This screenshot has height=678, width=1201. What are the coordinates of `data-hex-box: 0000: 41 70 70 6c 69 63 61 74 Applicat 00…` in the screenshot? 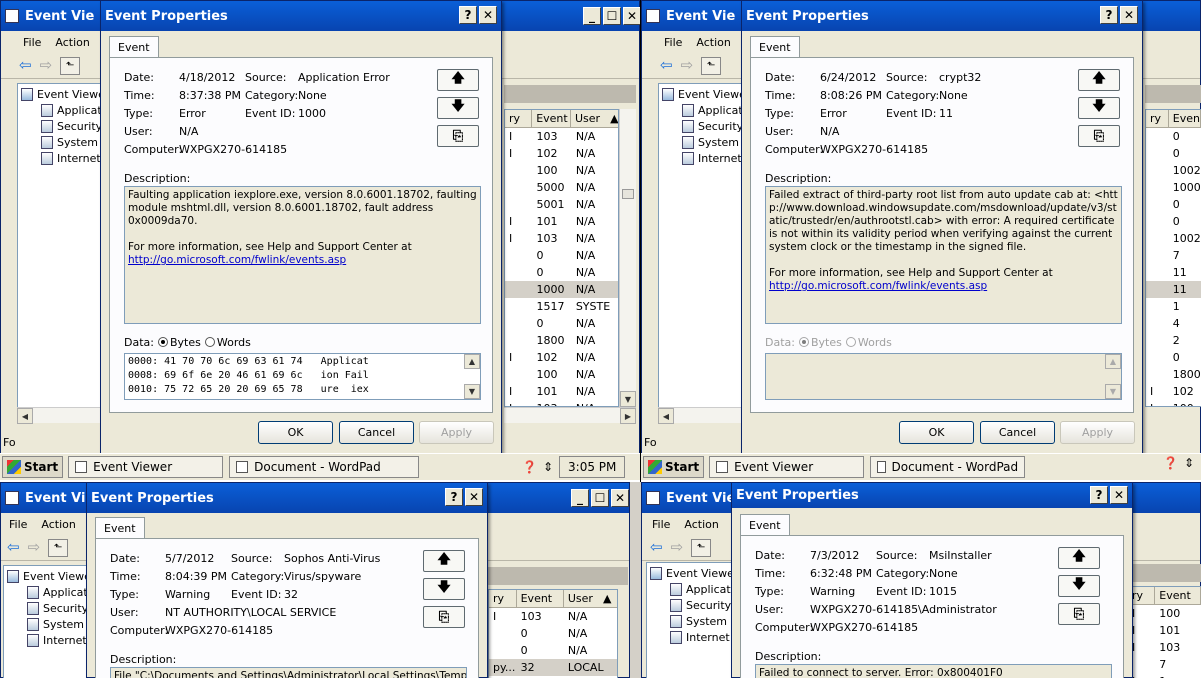 It's located at (302, 376).